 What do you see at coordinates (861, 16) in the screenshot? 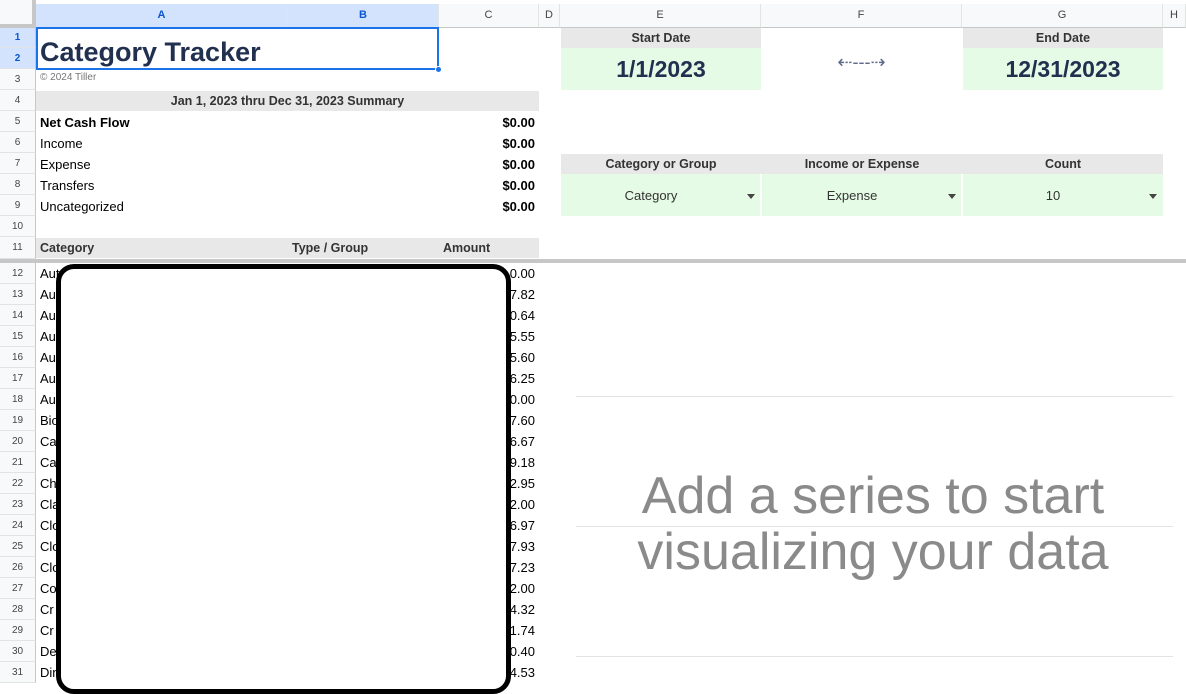
I see `column-header-f: F` at bounding box center [861, 16].